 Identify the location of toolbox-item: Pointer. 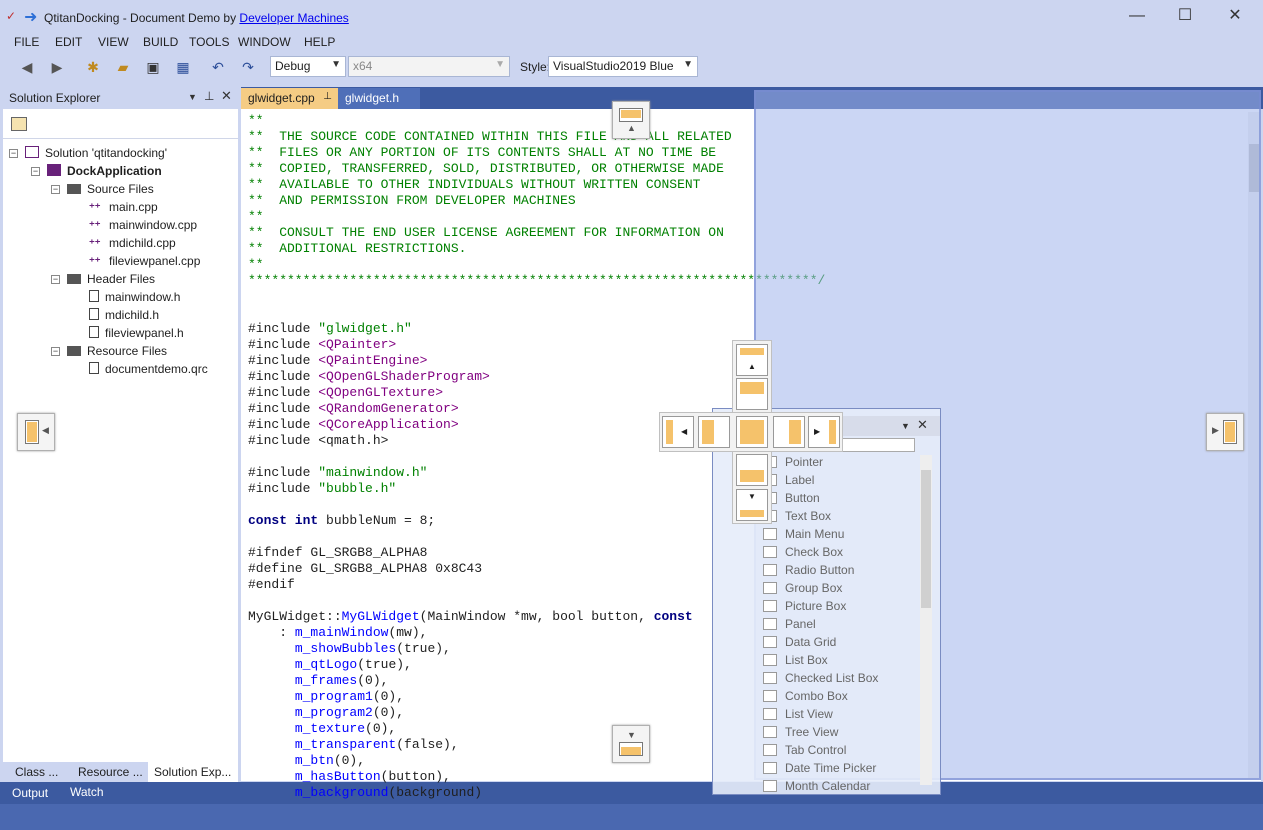
(804, 462).